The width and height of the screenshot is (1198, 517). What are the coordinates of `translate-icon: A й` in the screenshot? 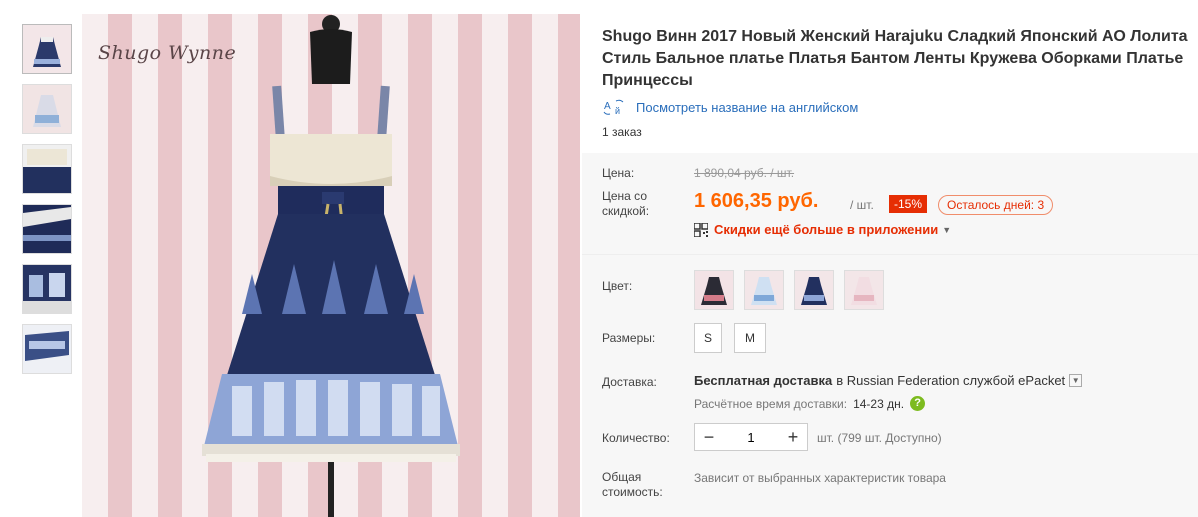 It's located at (613, 107).